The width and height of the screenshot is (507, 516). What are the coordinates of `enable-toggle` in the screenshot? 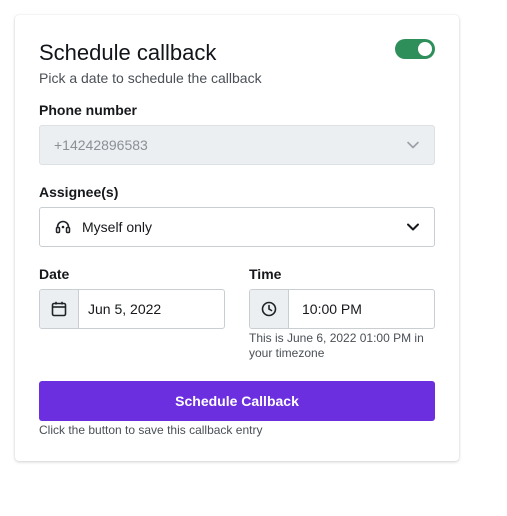 It's located at (415, 49).